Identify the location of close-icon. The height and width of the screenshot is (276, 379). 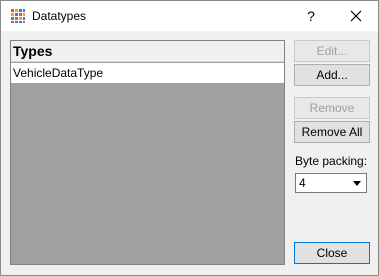
(356, 16).